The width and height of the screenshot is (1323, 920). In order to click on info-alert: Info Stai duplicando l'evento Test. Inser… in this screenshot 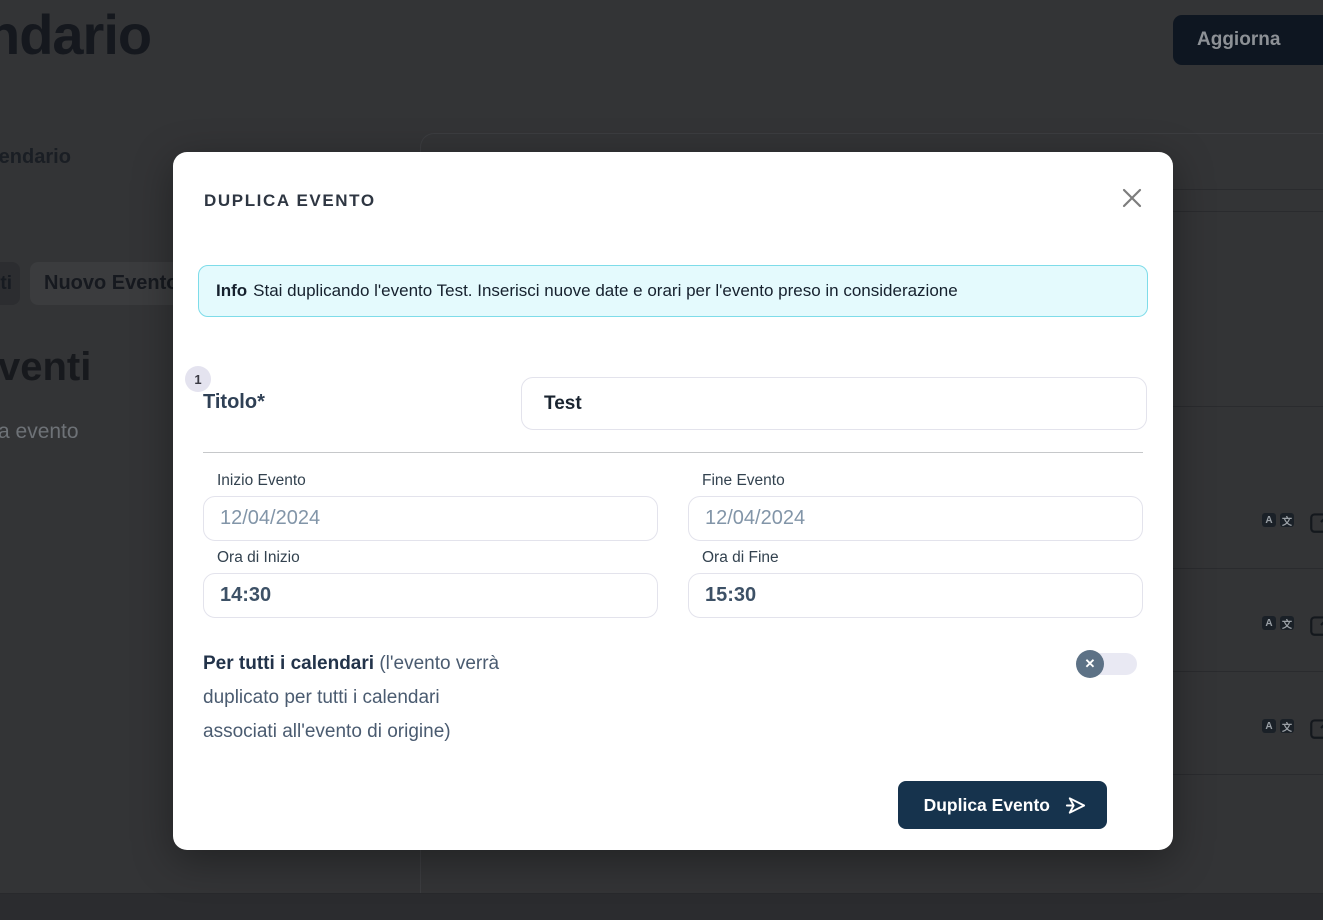, I will do `click(673, 291)`.